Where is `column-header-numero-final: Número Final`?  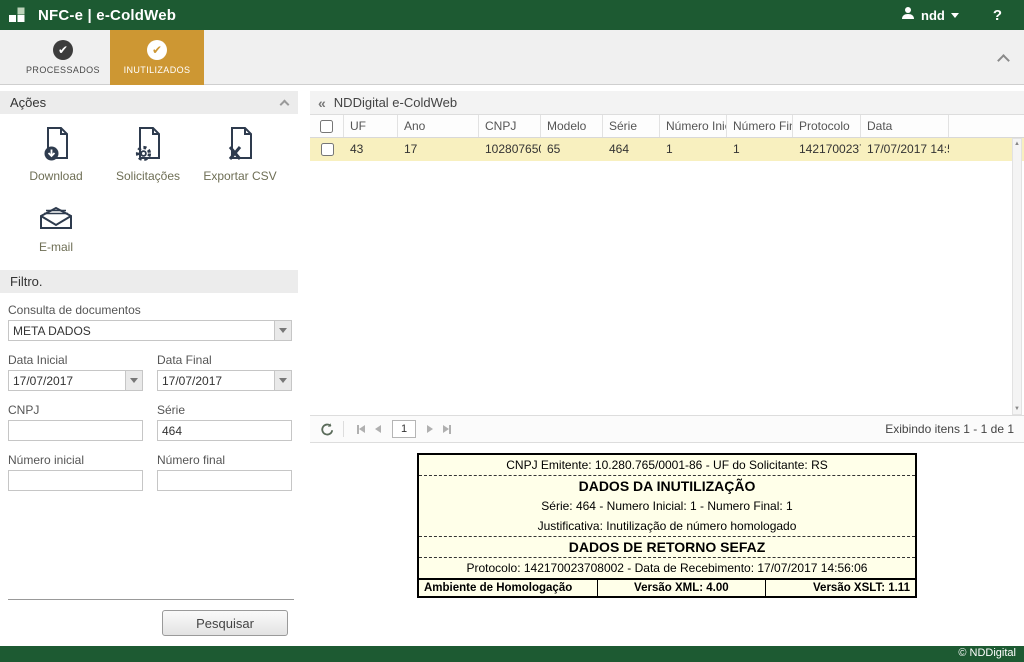 column-header-numero-final: Número Final is located at coordinates (760, 126).